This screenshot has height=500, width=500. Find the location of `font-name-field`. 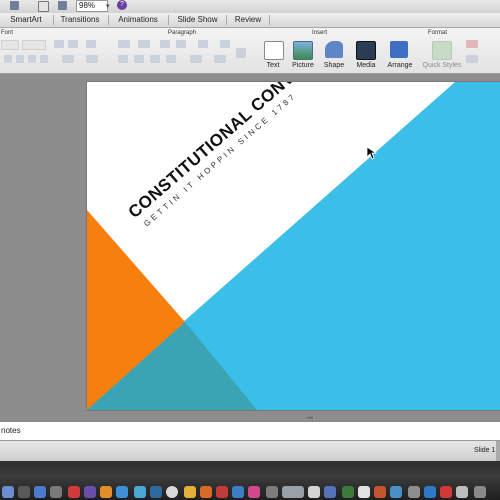

font-name-field is located at coordinates (10, 45).